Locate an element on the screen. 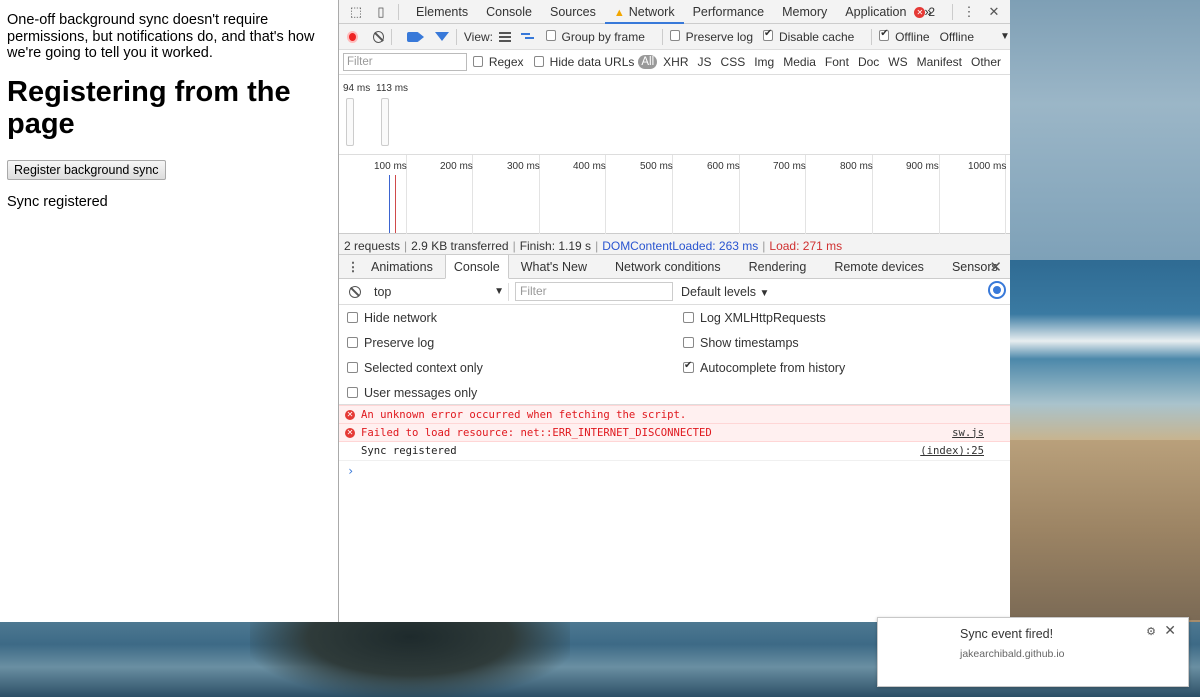  timeline-tick-label: 700 ms is located at coordinates (789, 166).